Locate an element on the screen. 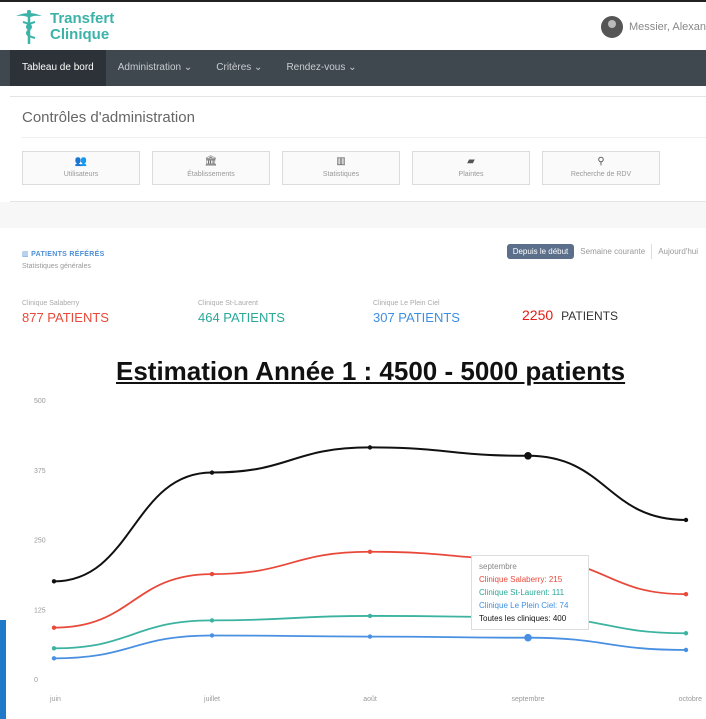 The width and height of the screenshot is (706, 719). brand-logo: Transfert Clinique is located at coordinates (63, 27).